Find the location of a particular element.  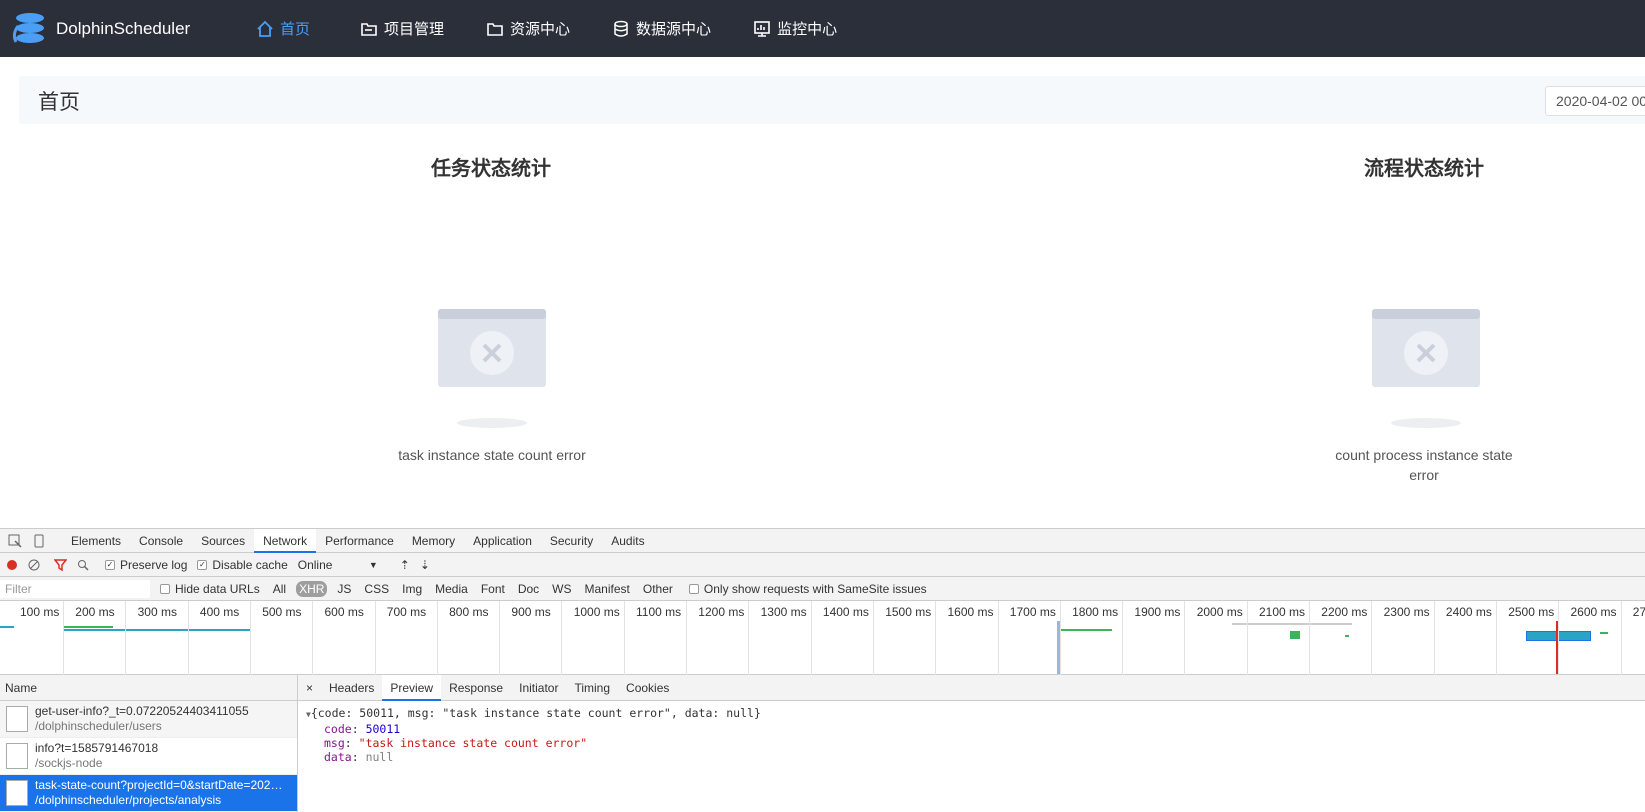

filter-icon is located at coordinates (60, 564).